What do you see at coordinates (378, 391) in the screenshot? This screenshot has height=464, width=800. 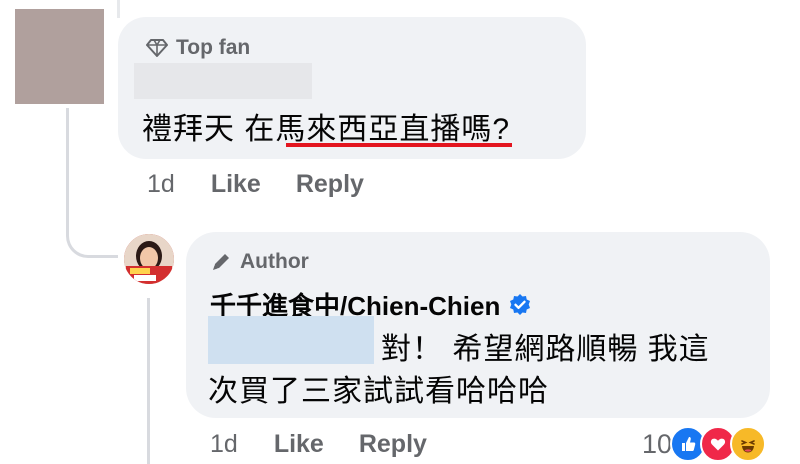 I see `reply-text-line2: 次買了三家試試看哈哈哈` at bounding box center [378, 391].